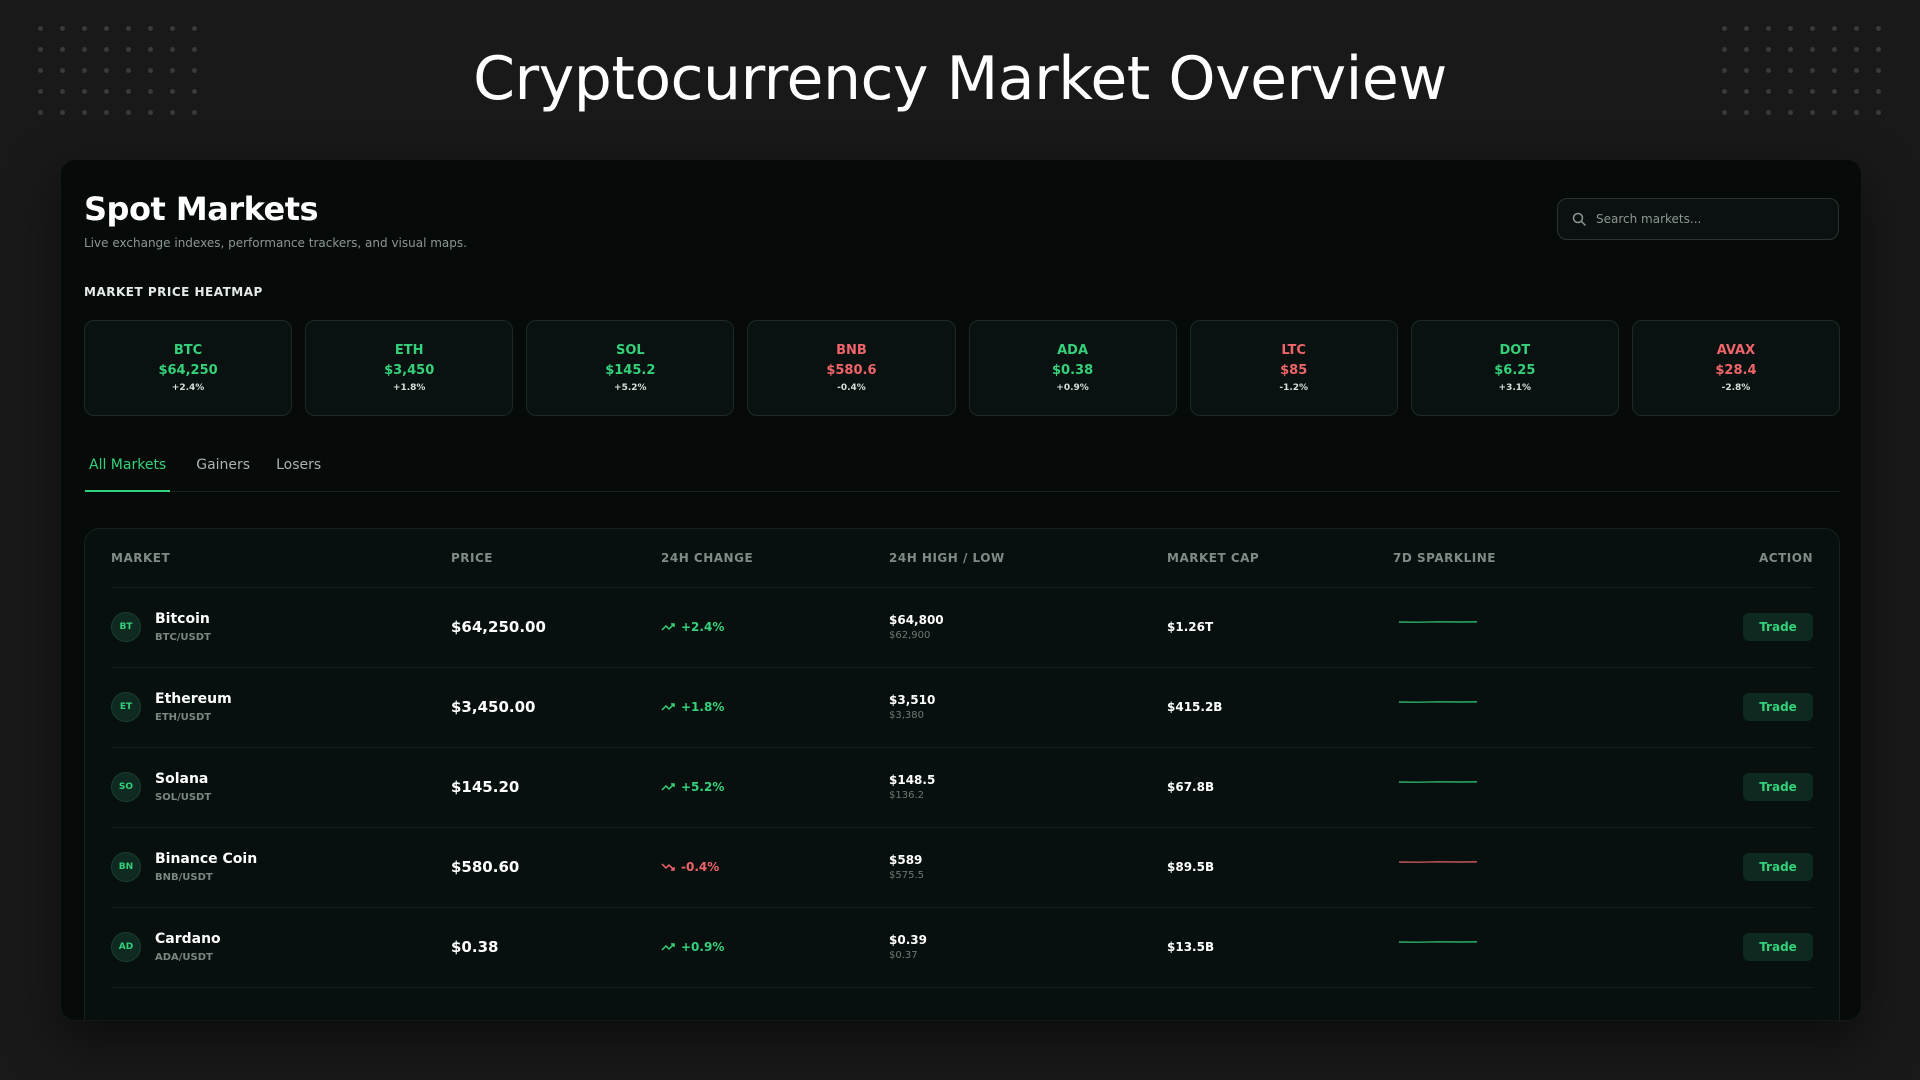 The width and height of the screenshot is (1920, 1080). I want to click on heatmap-tile: LTC $85 -1.2%, so click(1293, 368).